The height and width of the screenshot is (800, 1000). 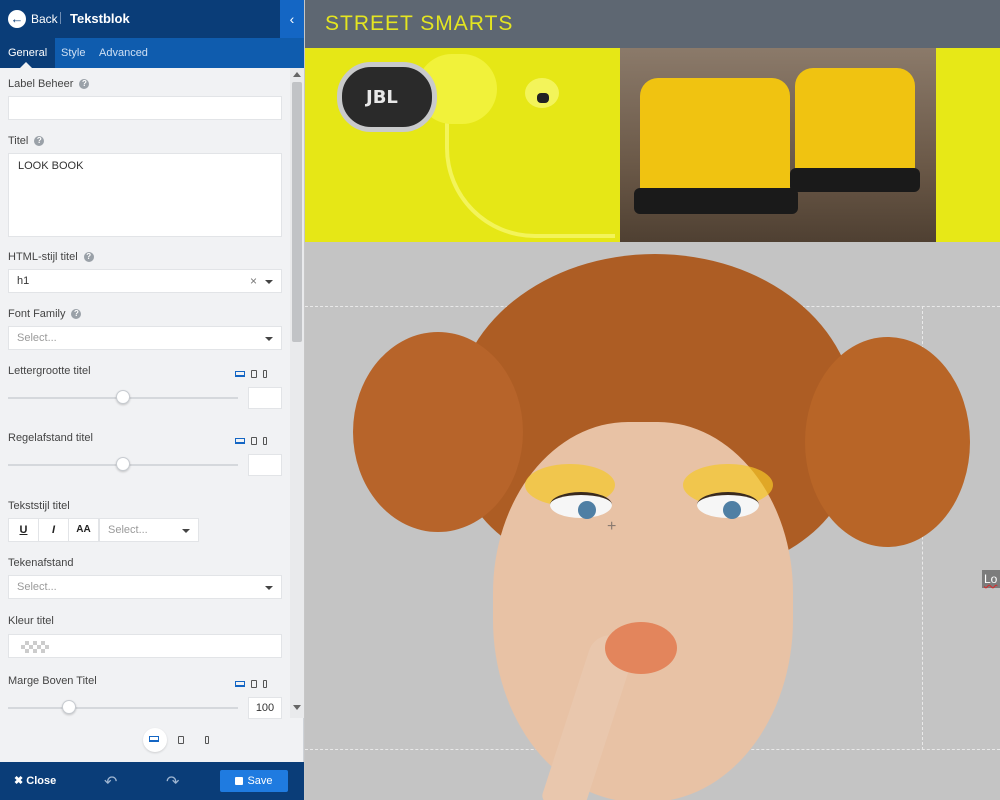 I want to click on panel-scrollbar, so click(x=297, y=393).